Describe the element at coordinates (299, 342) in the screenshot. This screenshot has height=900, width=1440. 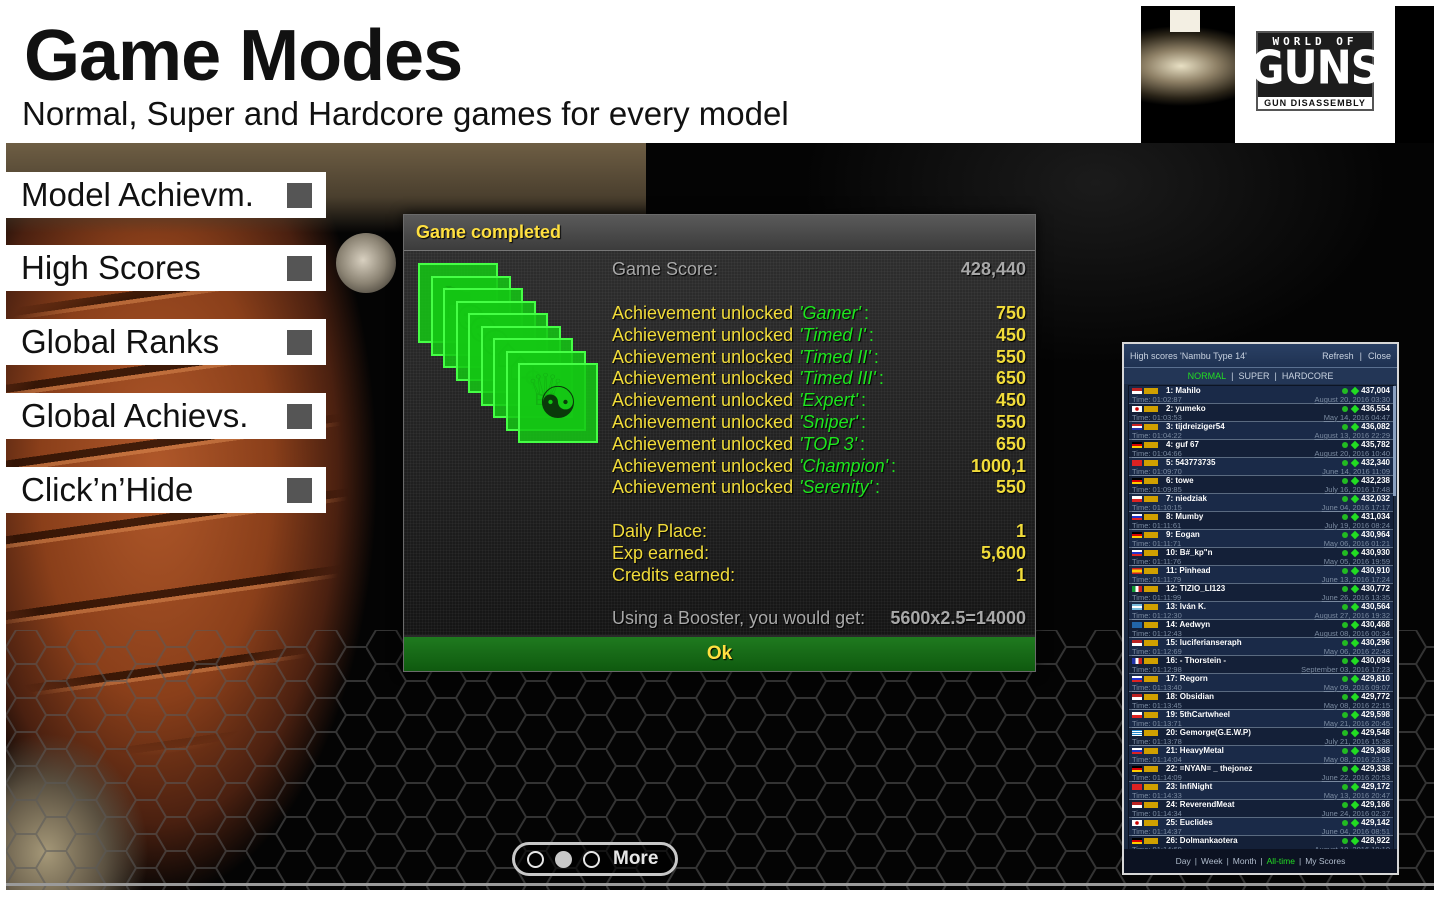
I see `square-icon` at that location.